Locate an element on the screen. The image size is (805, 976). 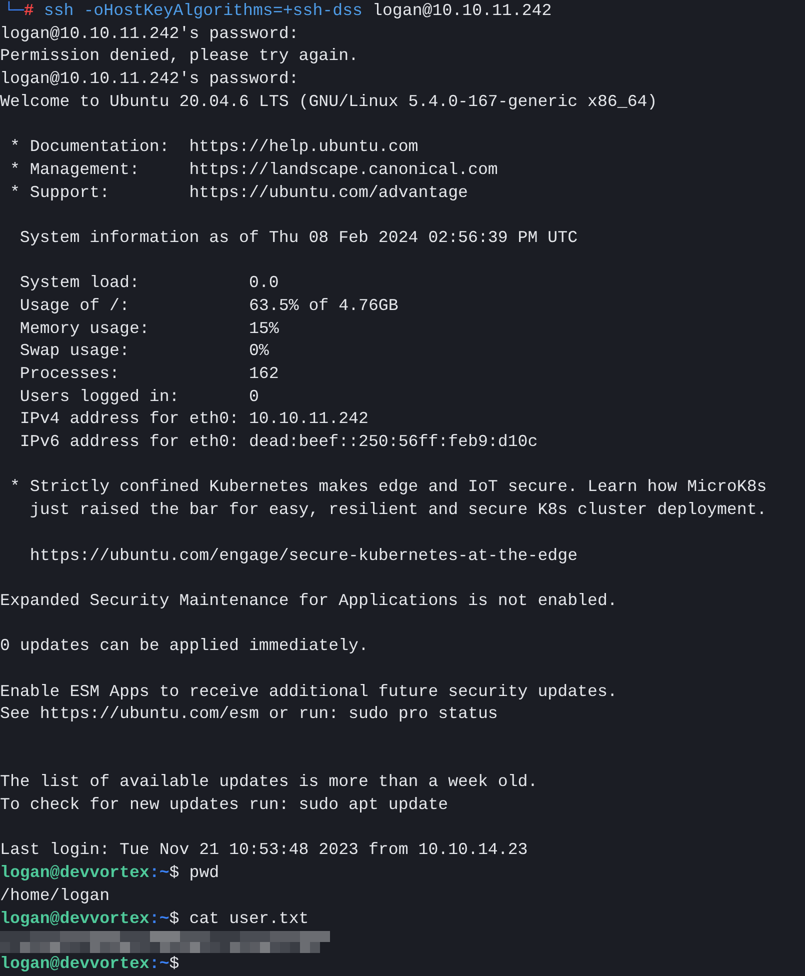
output-line: Memory usage: 15% is located at coordinates (148, 329).